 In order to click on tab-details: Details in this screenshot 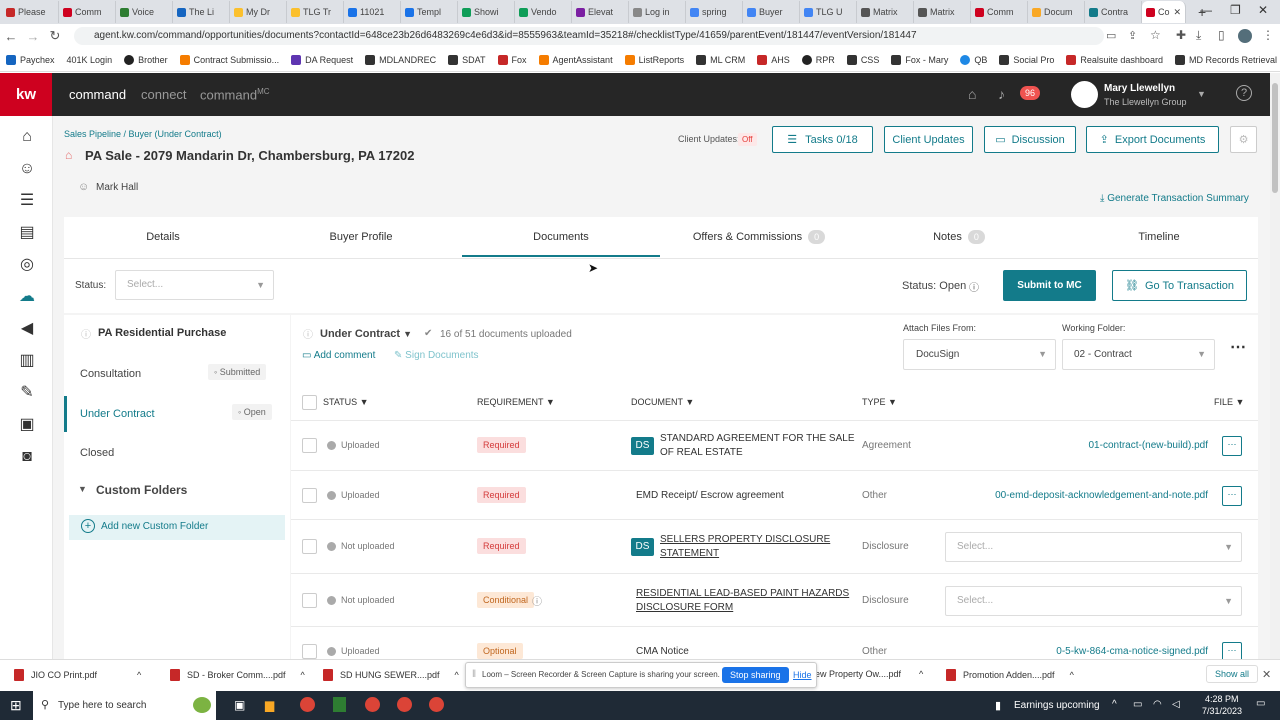, I will do `click(163, 237)`.